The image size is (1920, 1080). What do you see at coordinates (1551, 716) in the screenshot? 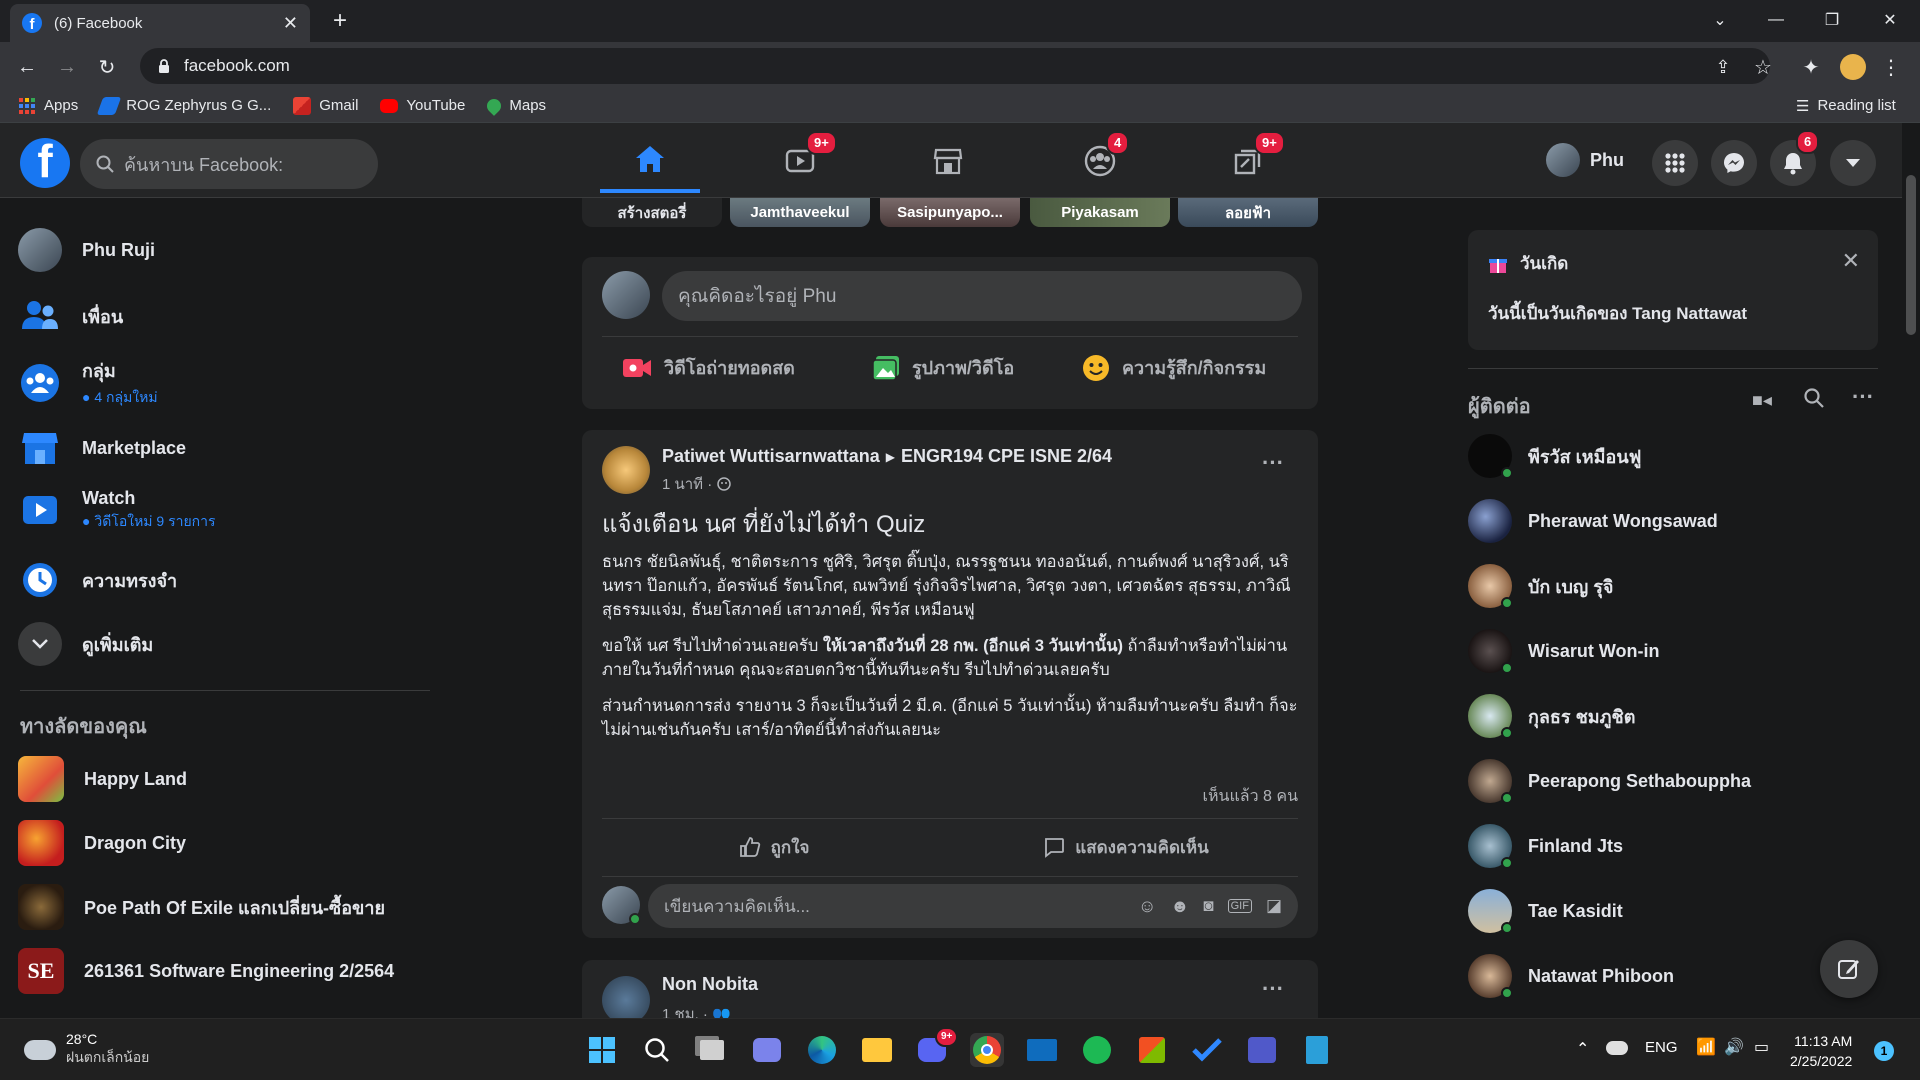
I see `contact-item: กุลธร ชมภูชิต` at bounding box center [1551, 716].